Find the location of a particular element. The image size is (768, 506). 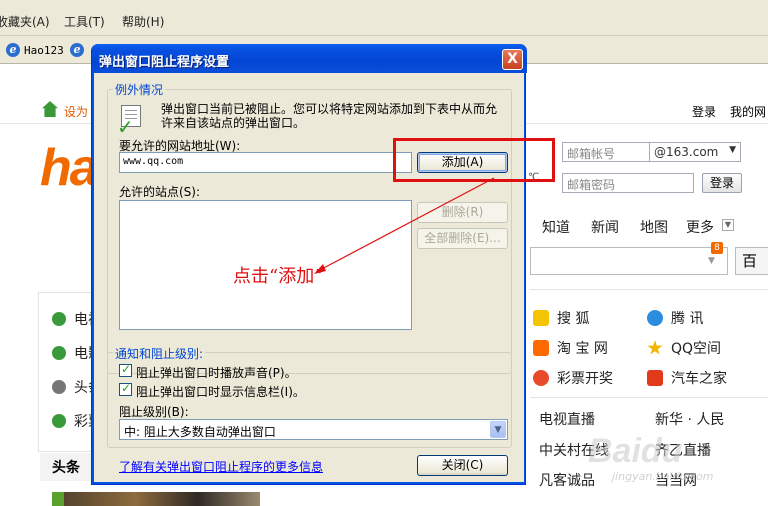

baidu-watermark: Baidu is located at coordinates (635, 451).